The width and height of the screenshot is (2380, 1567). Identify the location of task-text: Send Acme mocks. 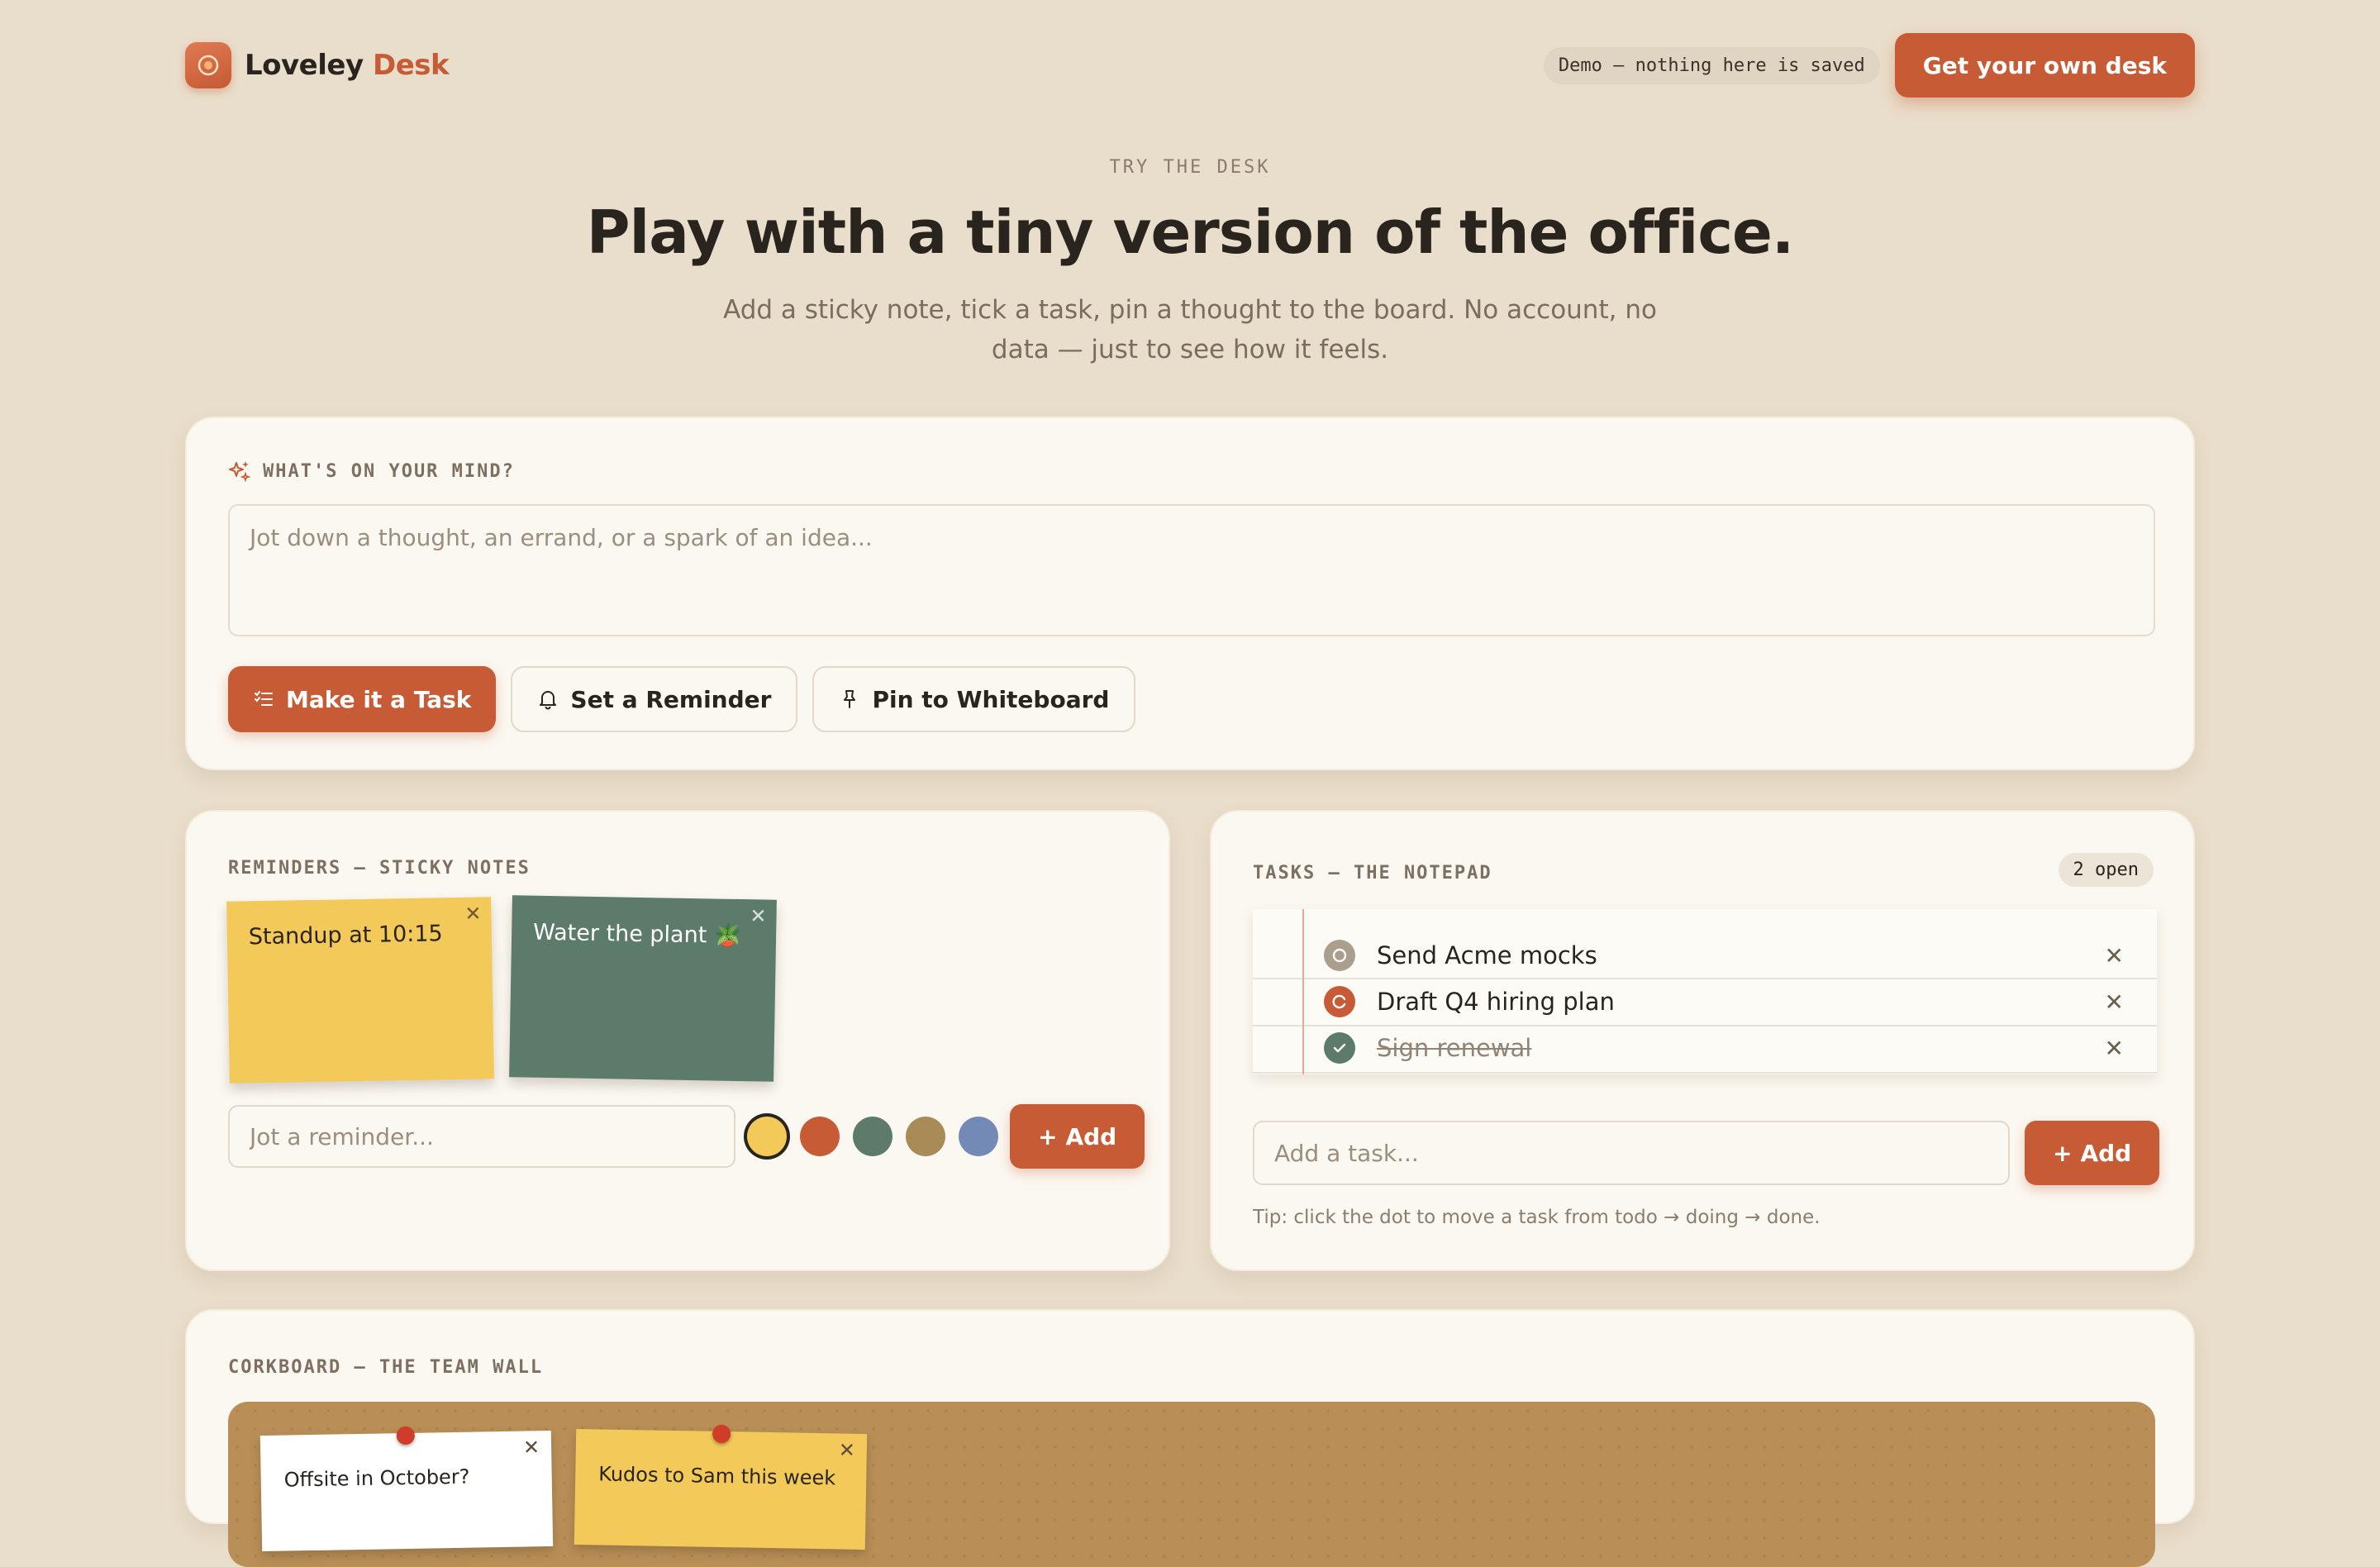
(1487, 955).